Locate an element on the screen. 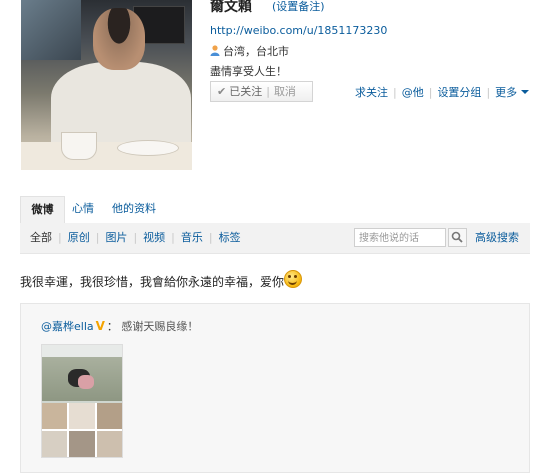 The width and height of the screenshot is (550, 473). verified-badge-icon: V is located at coordinates (100, 326).